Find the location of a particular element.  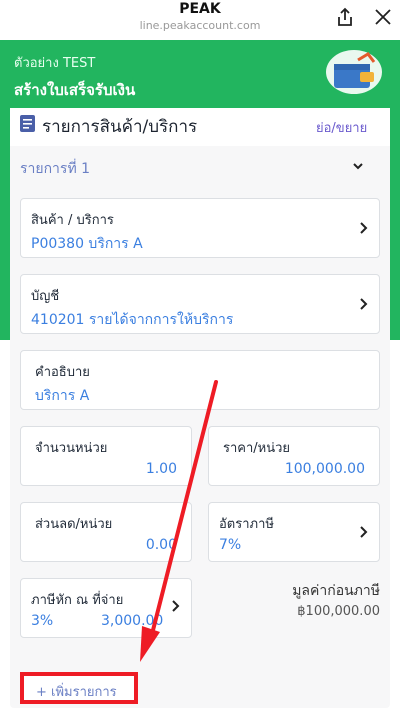

discount-value: 0.00 is located at coordinates (161, 545).